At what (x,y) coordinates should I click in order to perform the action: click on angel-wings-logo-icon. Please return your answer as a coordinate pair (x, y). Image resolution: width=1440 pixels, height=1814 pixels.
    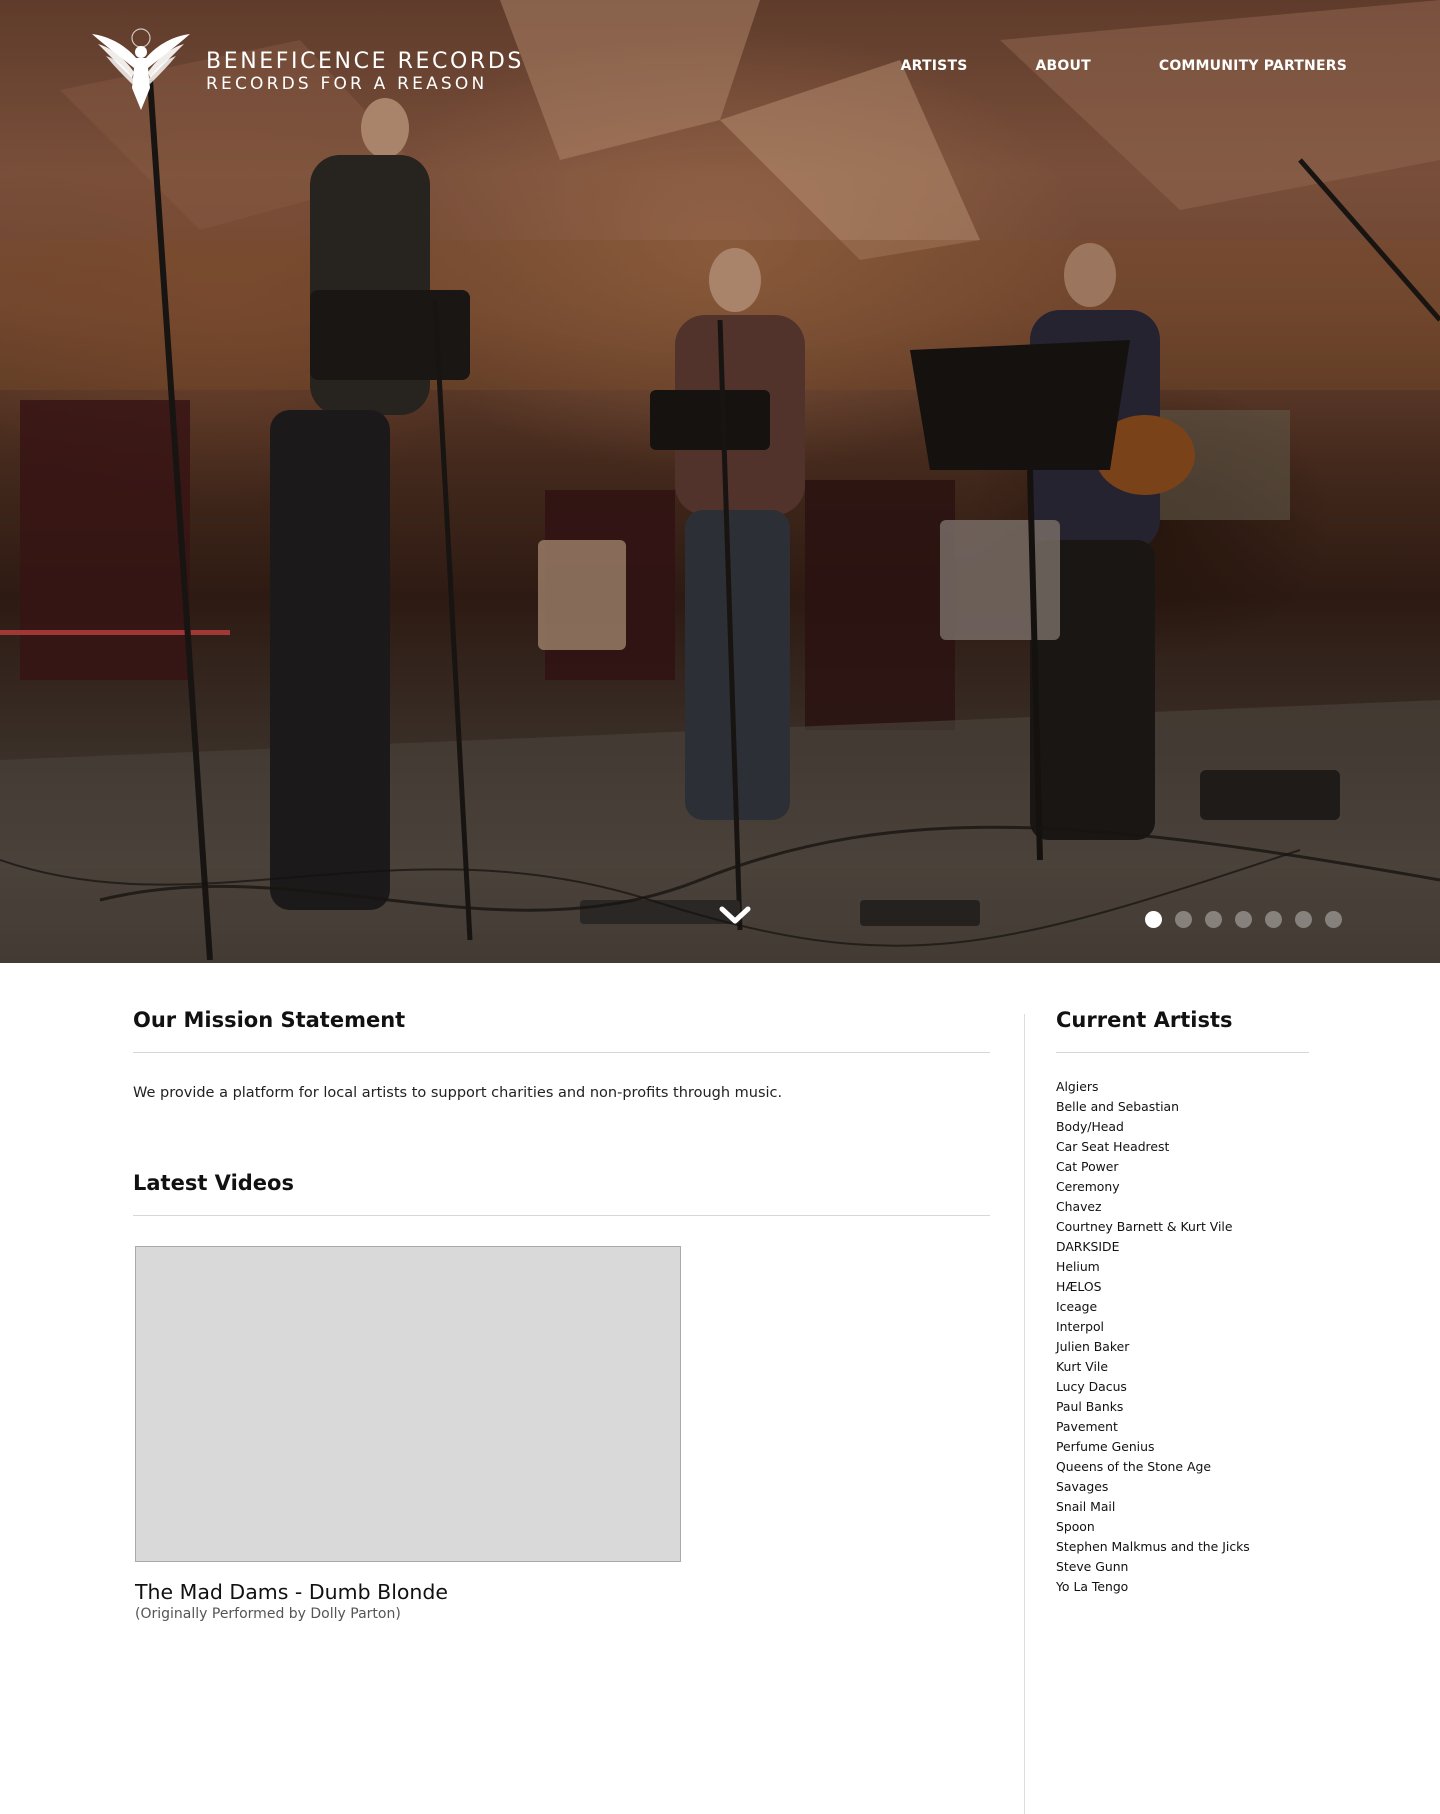
    Looking at the image, I should click on (141, 69).